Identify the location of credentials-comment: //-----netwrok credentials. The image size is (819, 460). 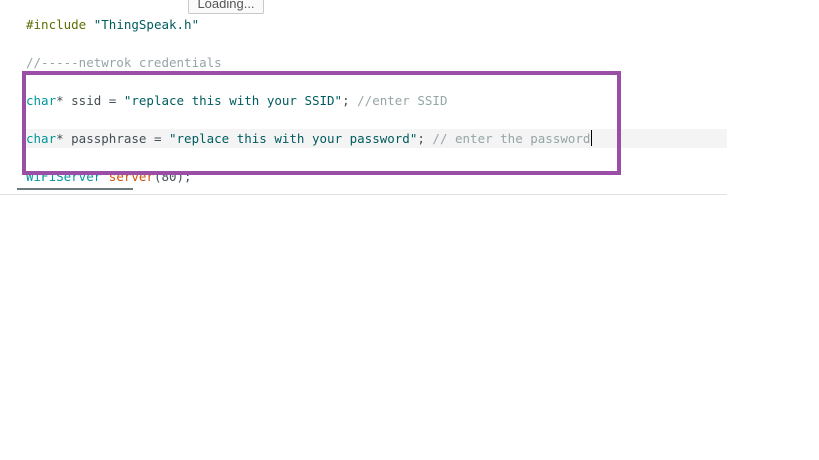
(124, 62).